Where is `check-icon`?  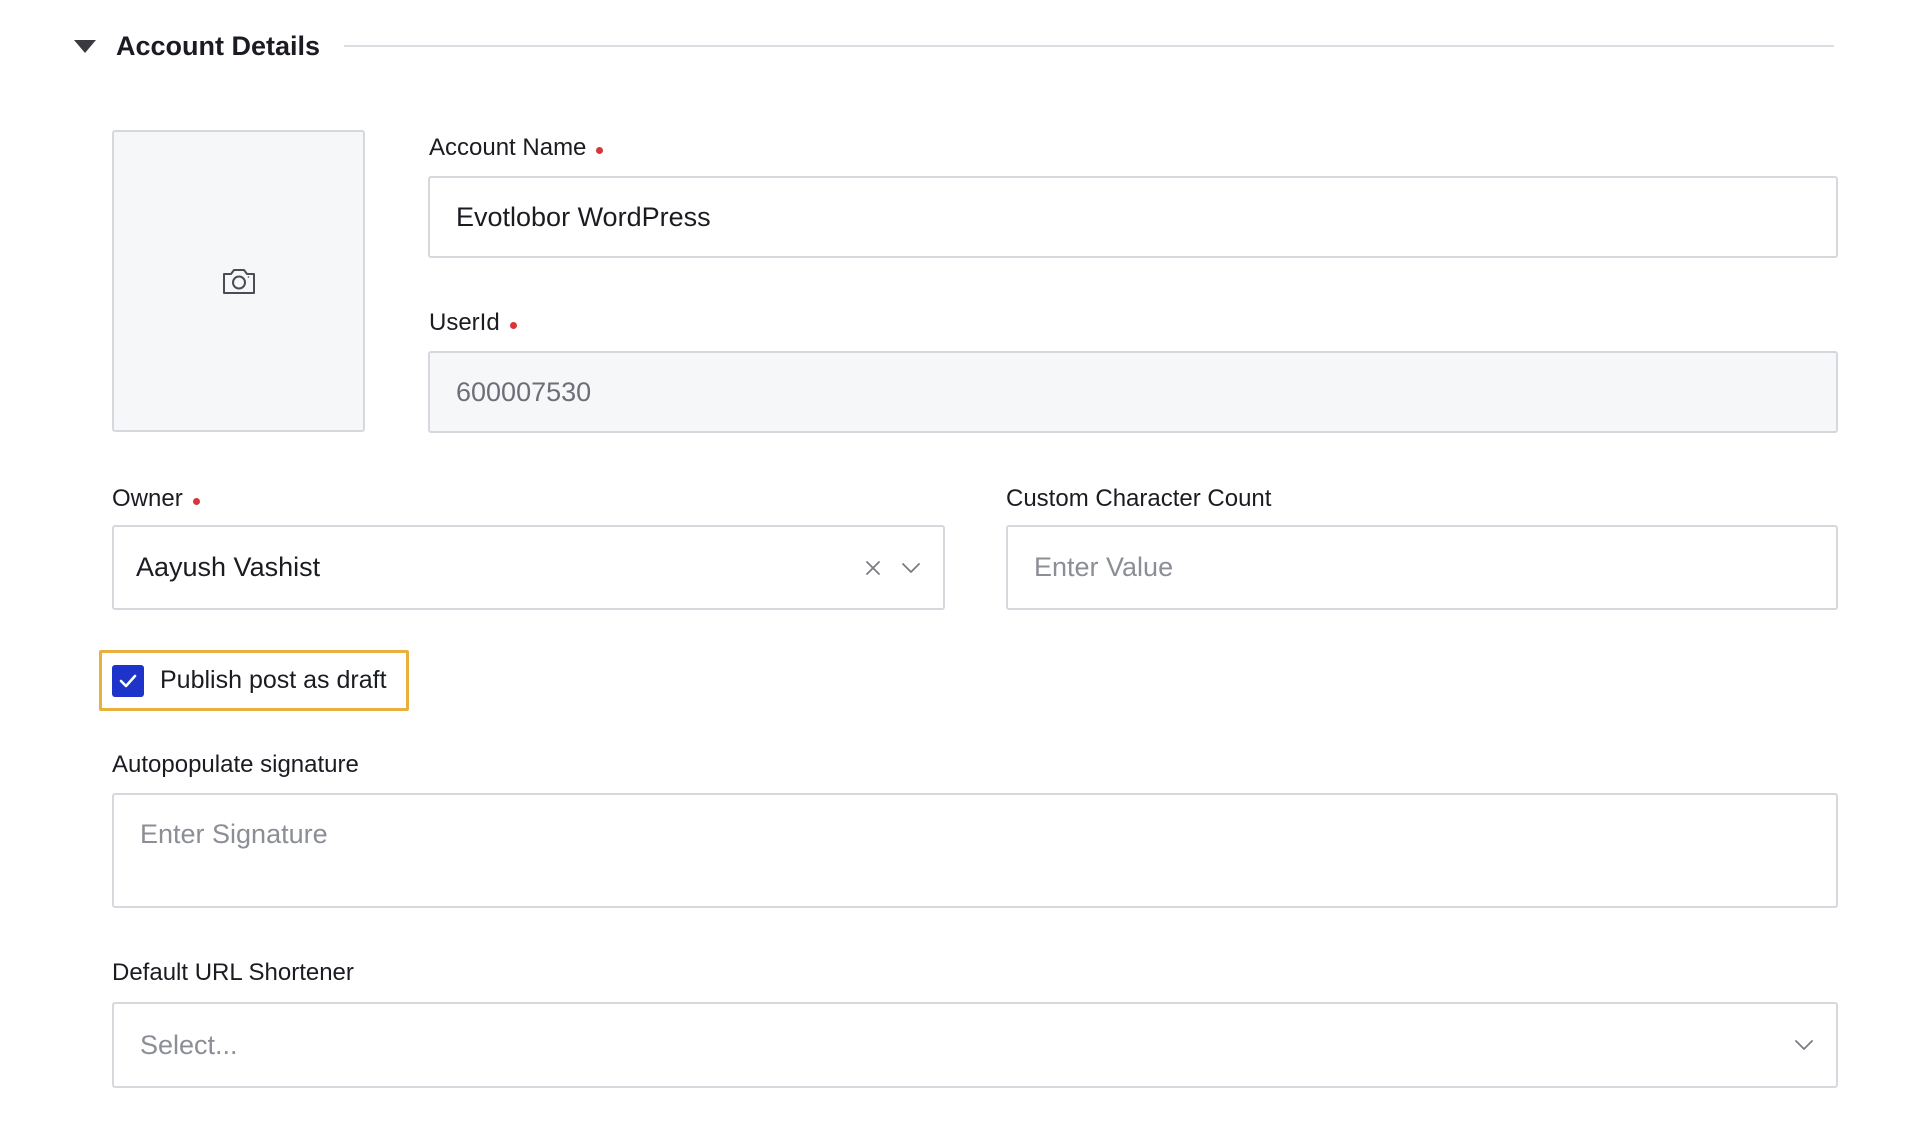 check-icon is located at coordinates (128, 680).